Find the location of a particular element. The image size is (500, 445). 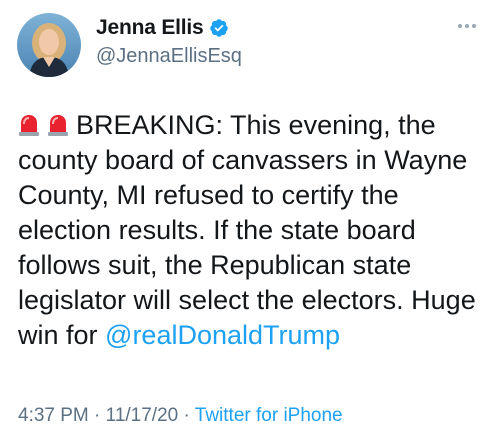

tweet-line-7: win for @realDonaldTrump is located at coordinates (253, 335).